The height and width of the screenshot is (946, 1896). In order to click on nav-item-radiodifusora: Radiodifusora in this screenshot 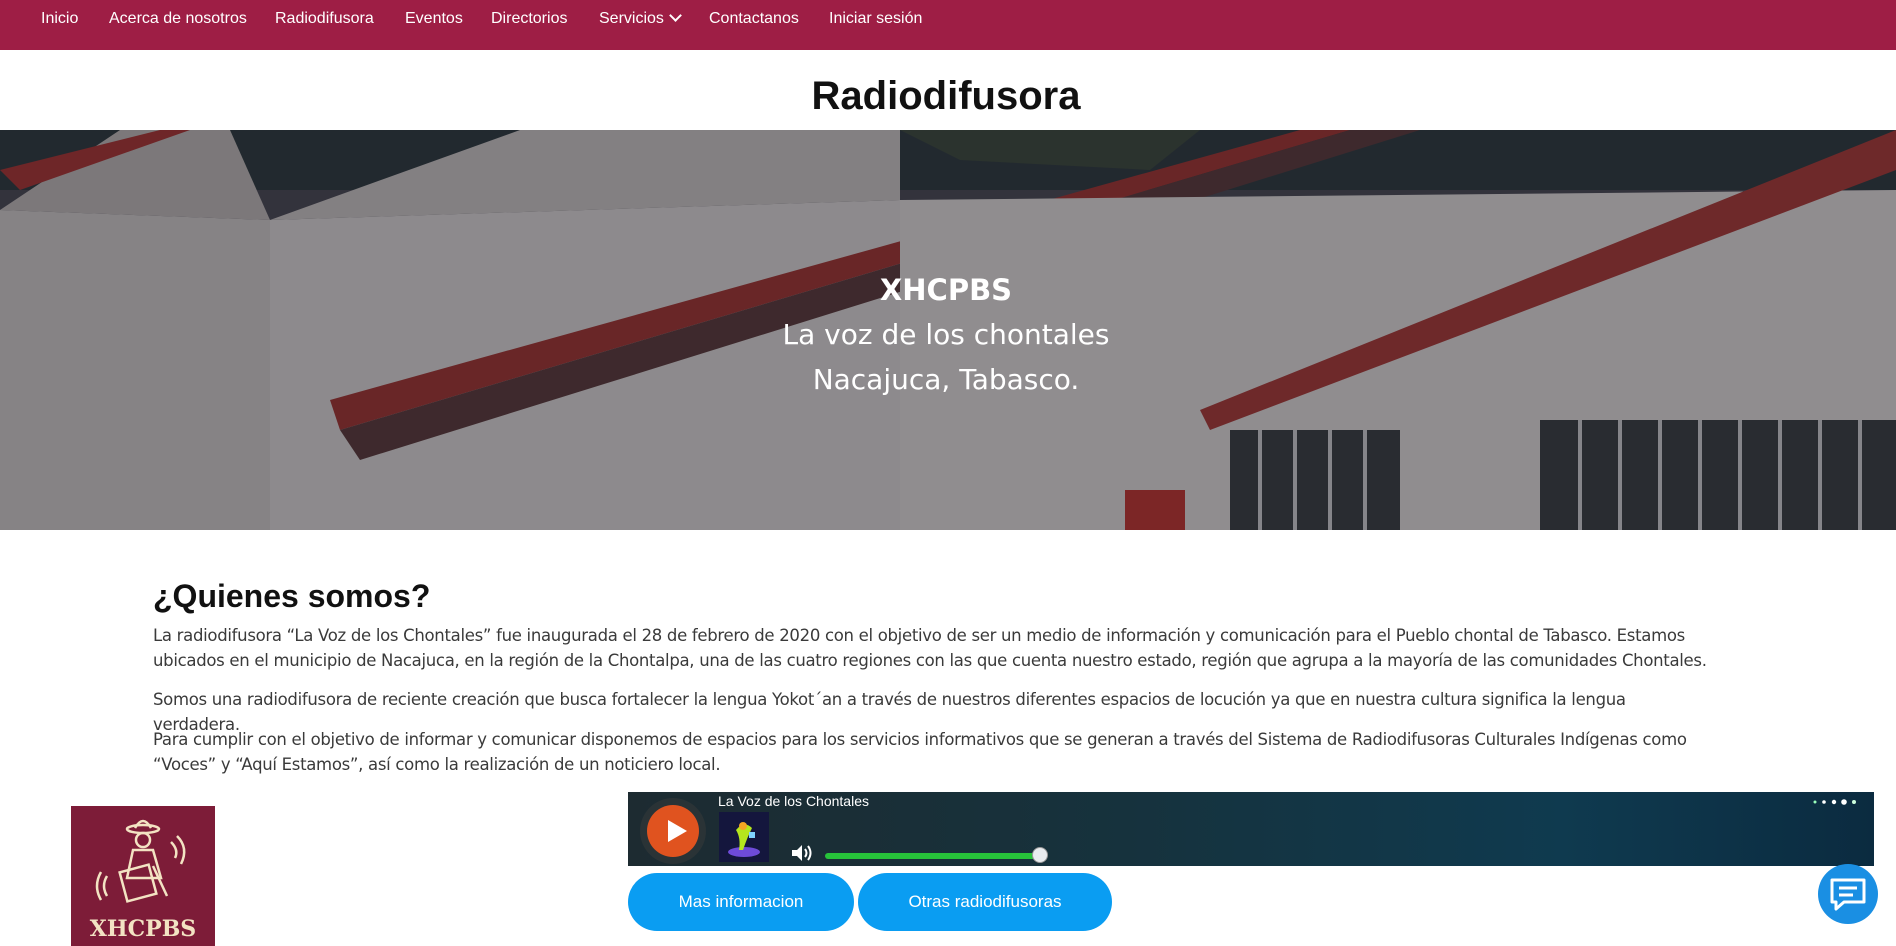, I will do `click(324, 19)`.